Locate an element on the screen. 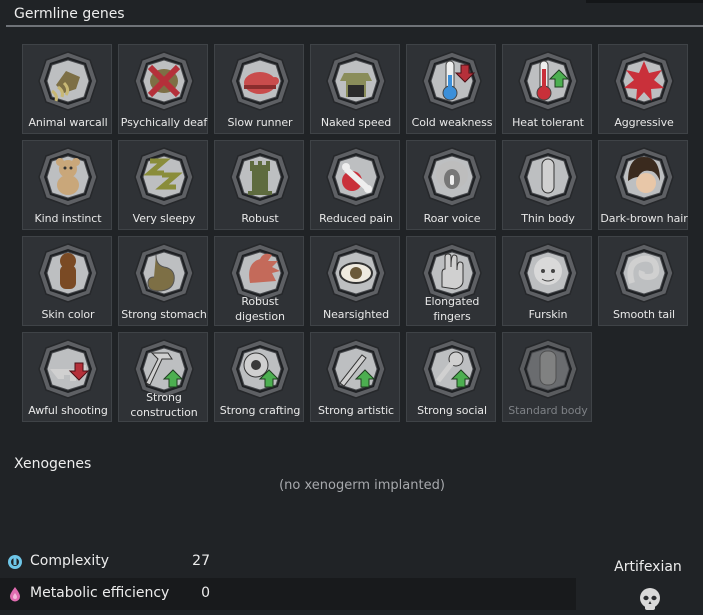 The image size is (703, 615). skin-color-icon is located at coordinates (68, 273).